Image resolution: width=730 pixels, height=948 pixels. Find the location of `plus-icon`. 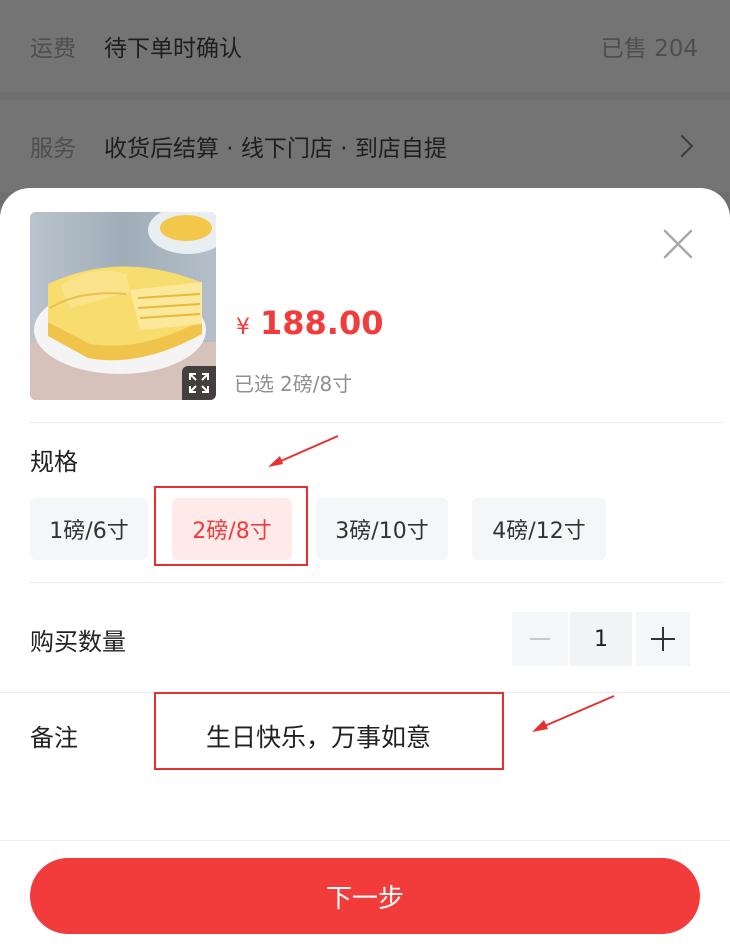

plus-icon is located at coordinates (663, 639).